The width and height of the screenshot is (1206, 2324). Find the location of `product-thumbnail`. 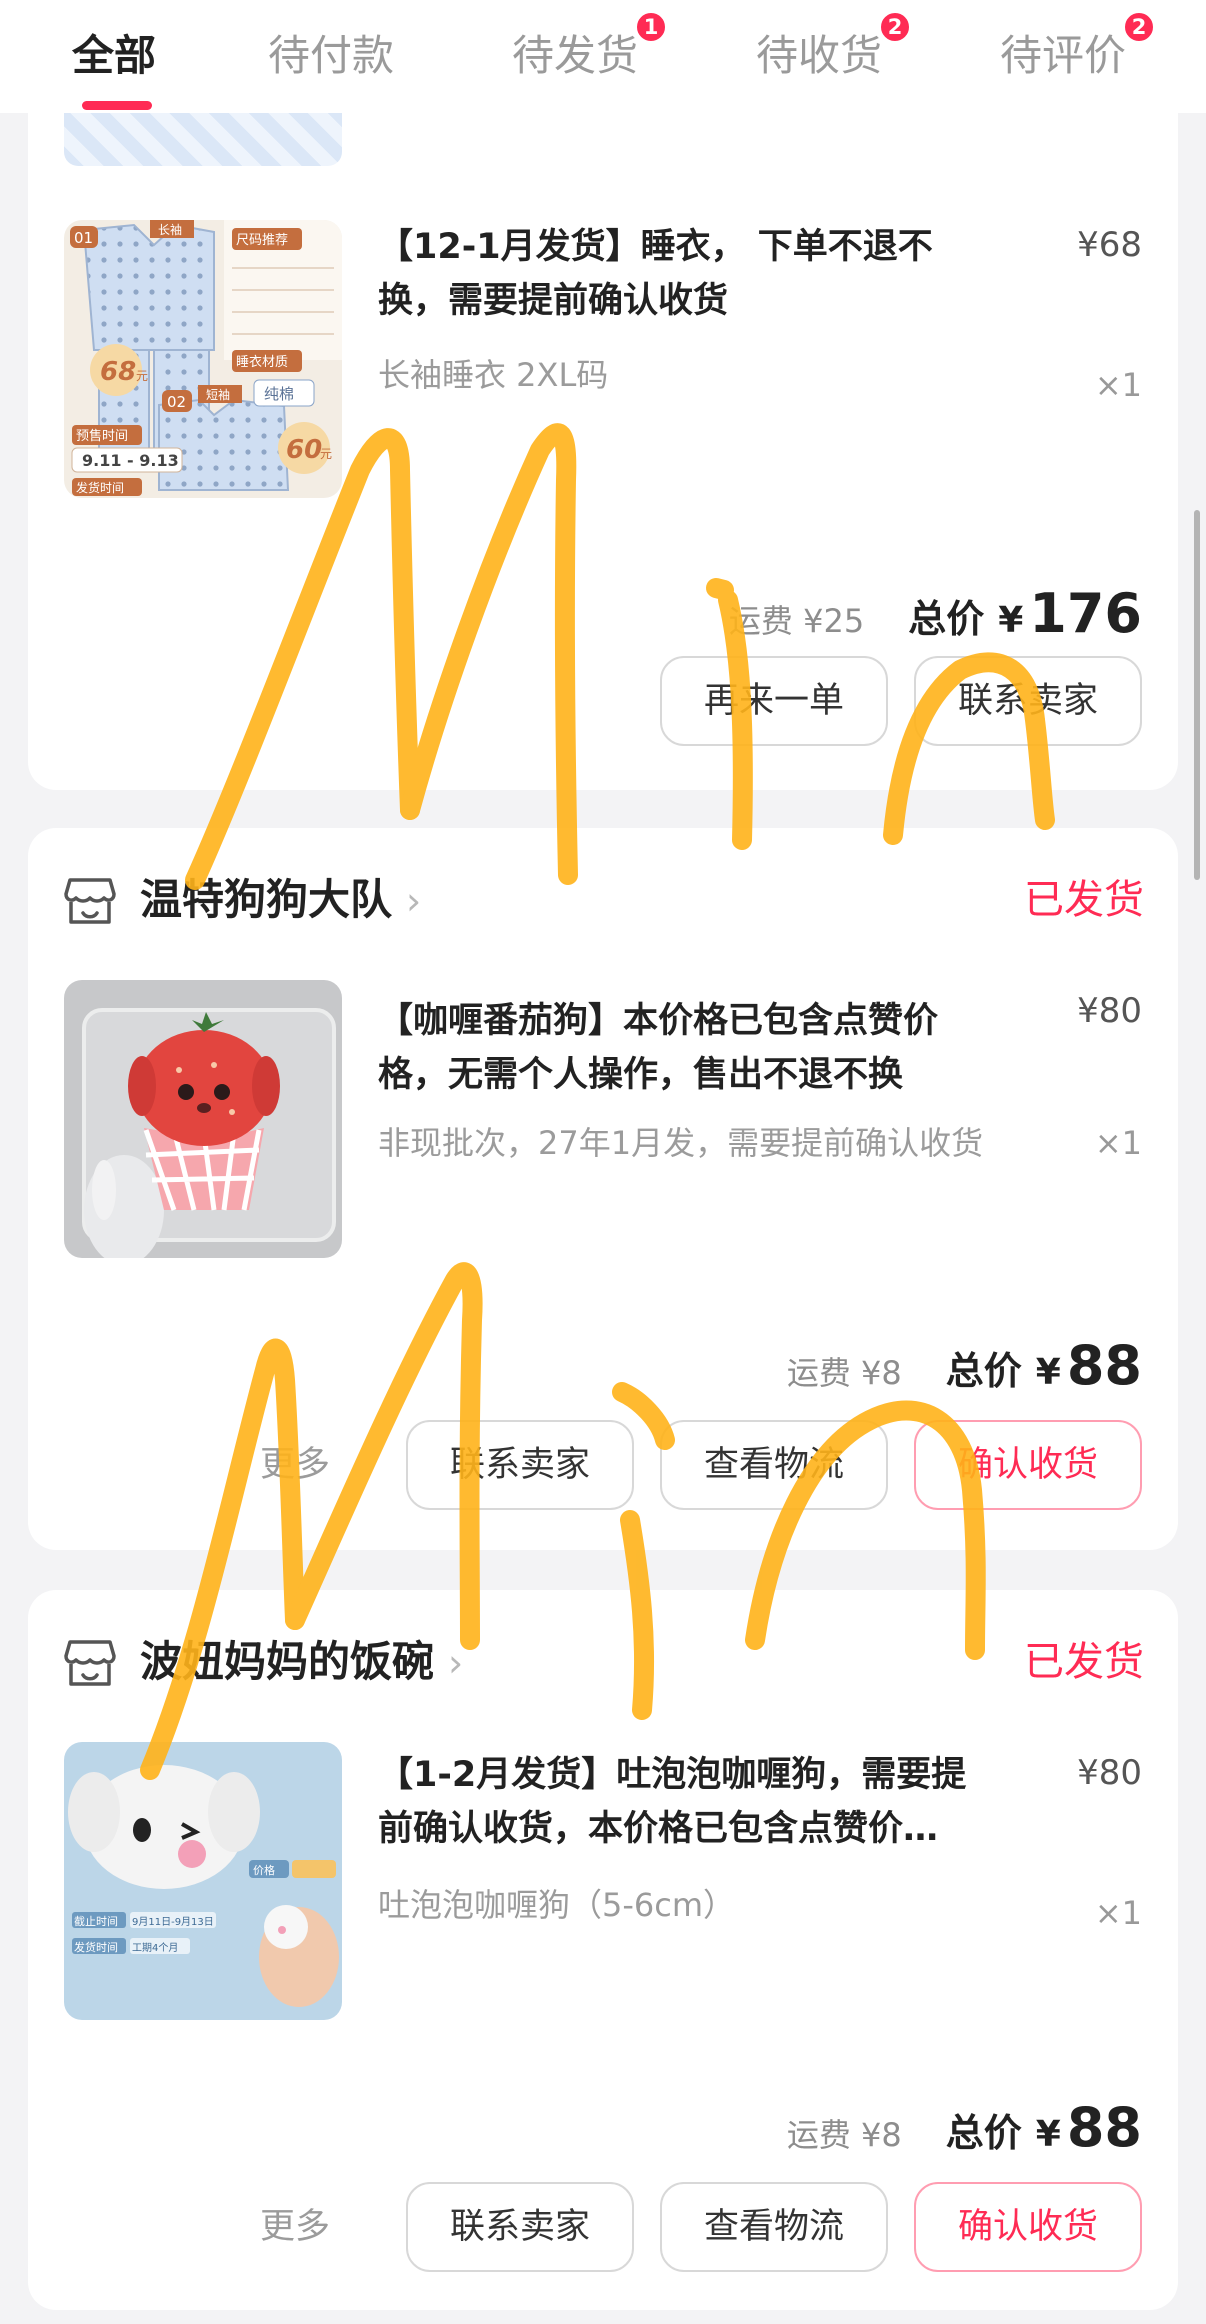

product-thumbnail is located at coordinates (203, 1119).